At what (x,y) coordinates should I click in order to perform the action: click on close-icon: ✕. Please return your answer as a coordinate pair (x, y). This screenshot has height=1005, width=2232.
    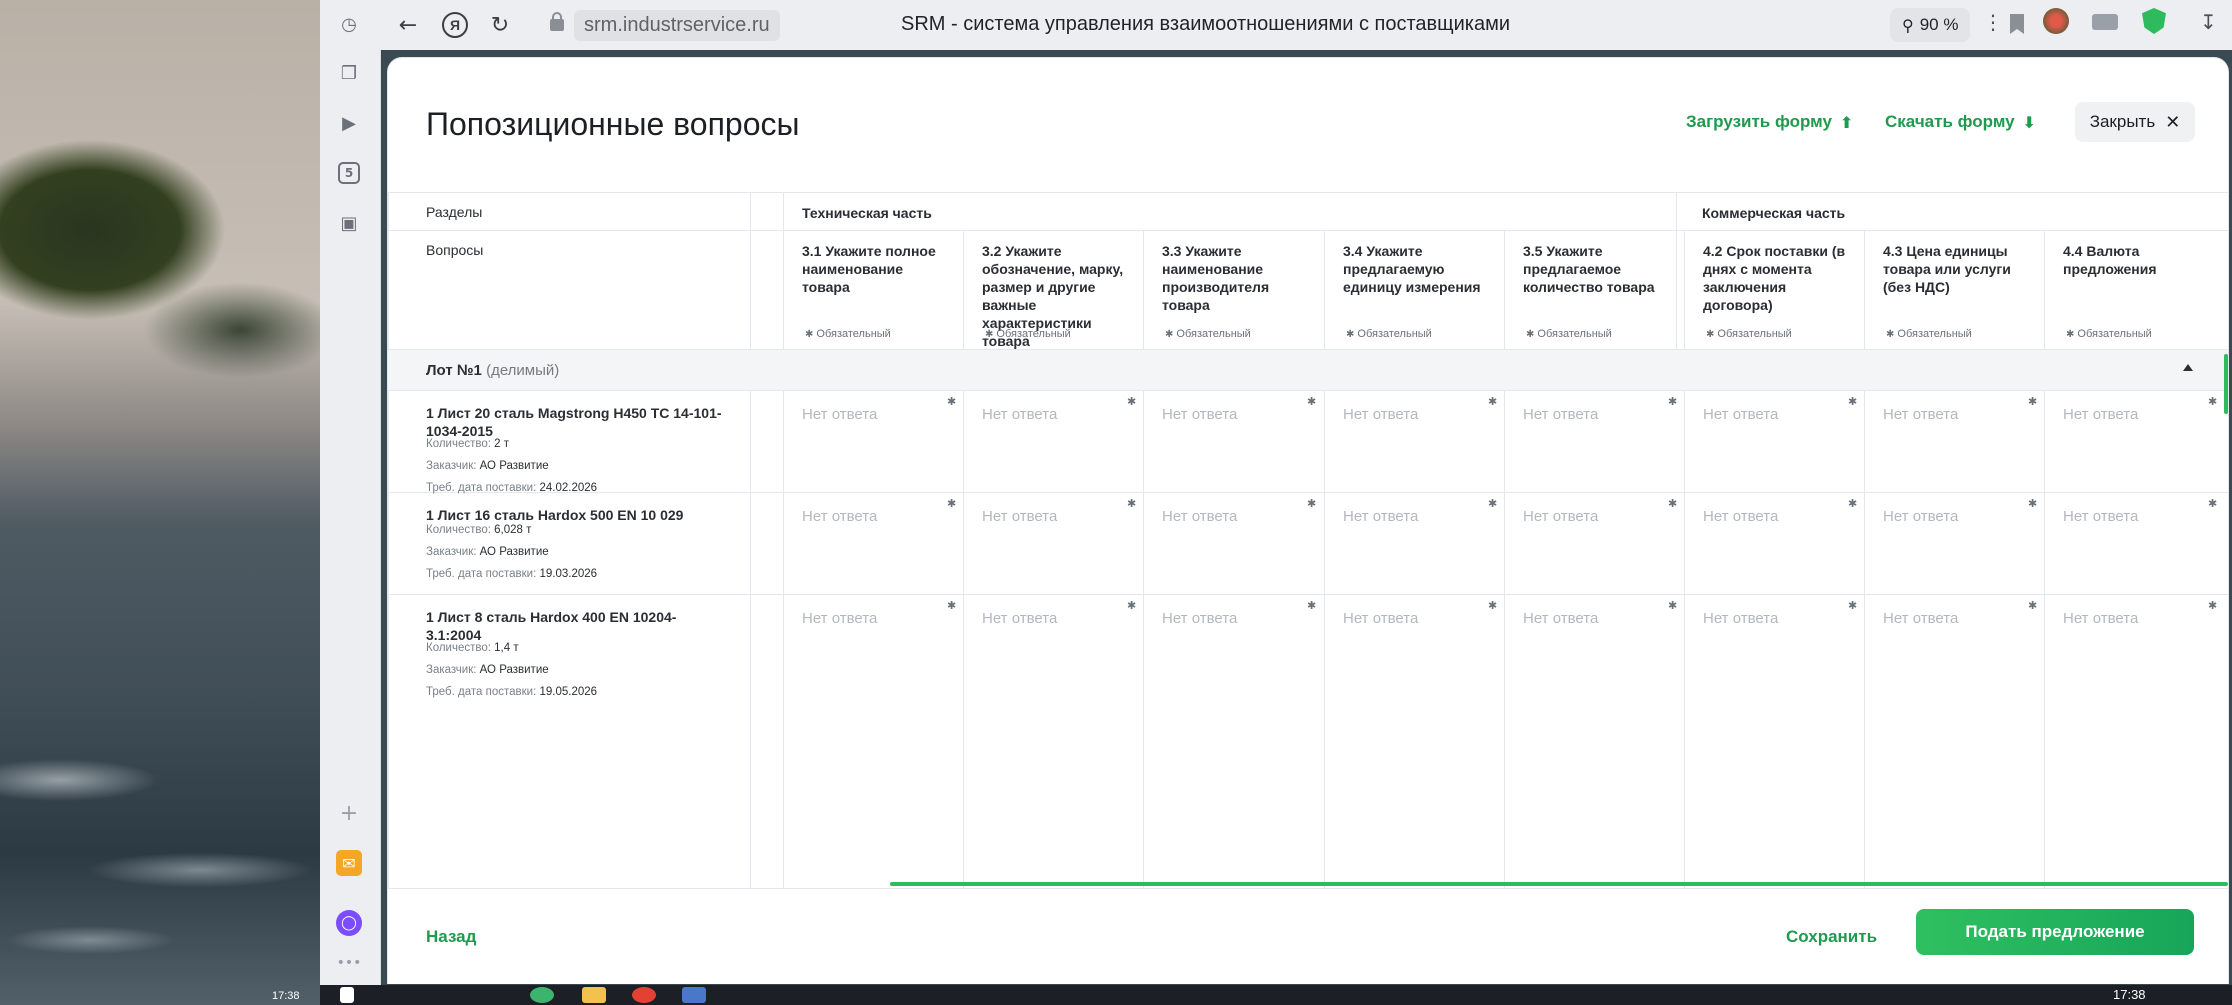
    Looking at the image, I should click on (2173, 122).